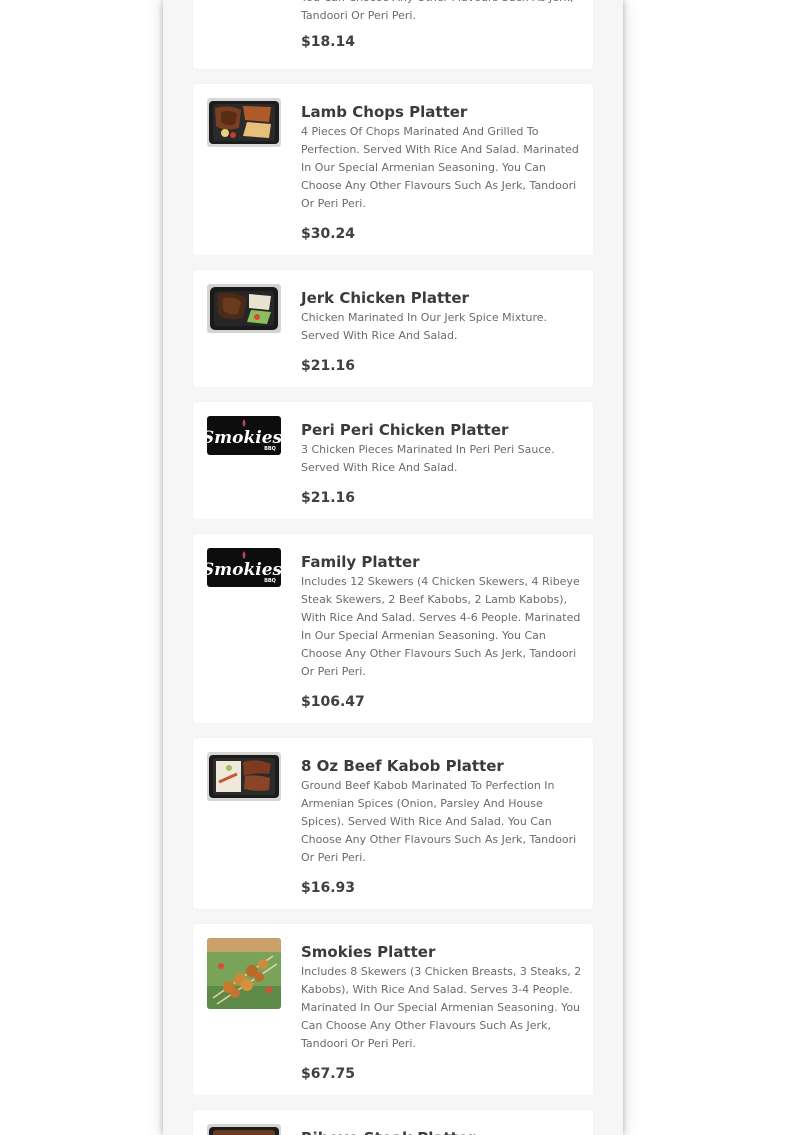 The width and height of the screenshot is (785, 1135). Describe the element at coordinates (384, 112) in the screenshot. I see `menu-item-title: Lamb Chops Platter` at that location.